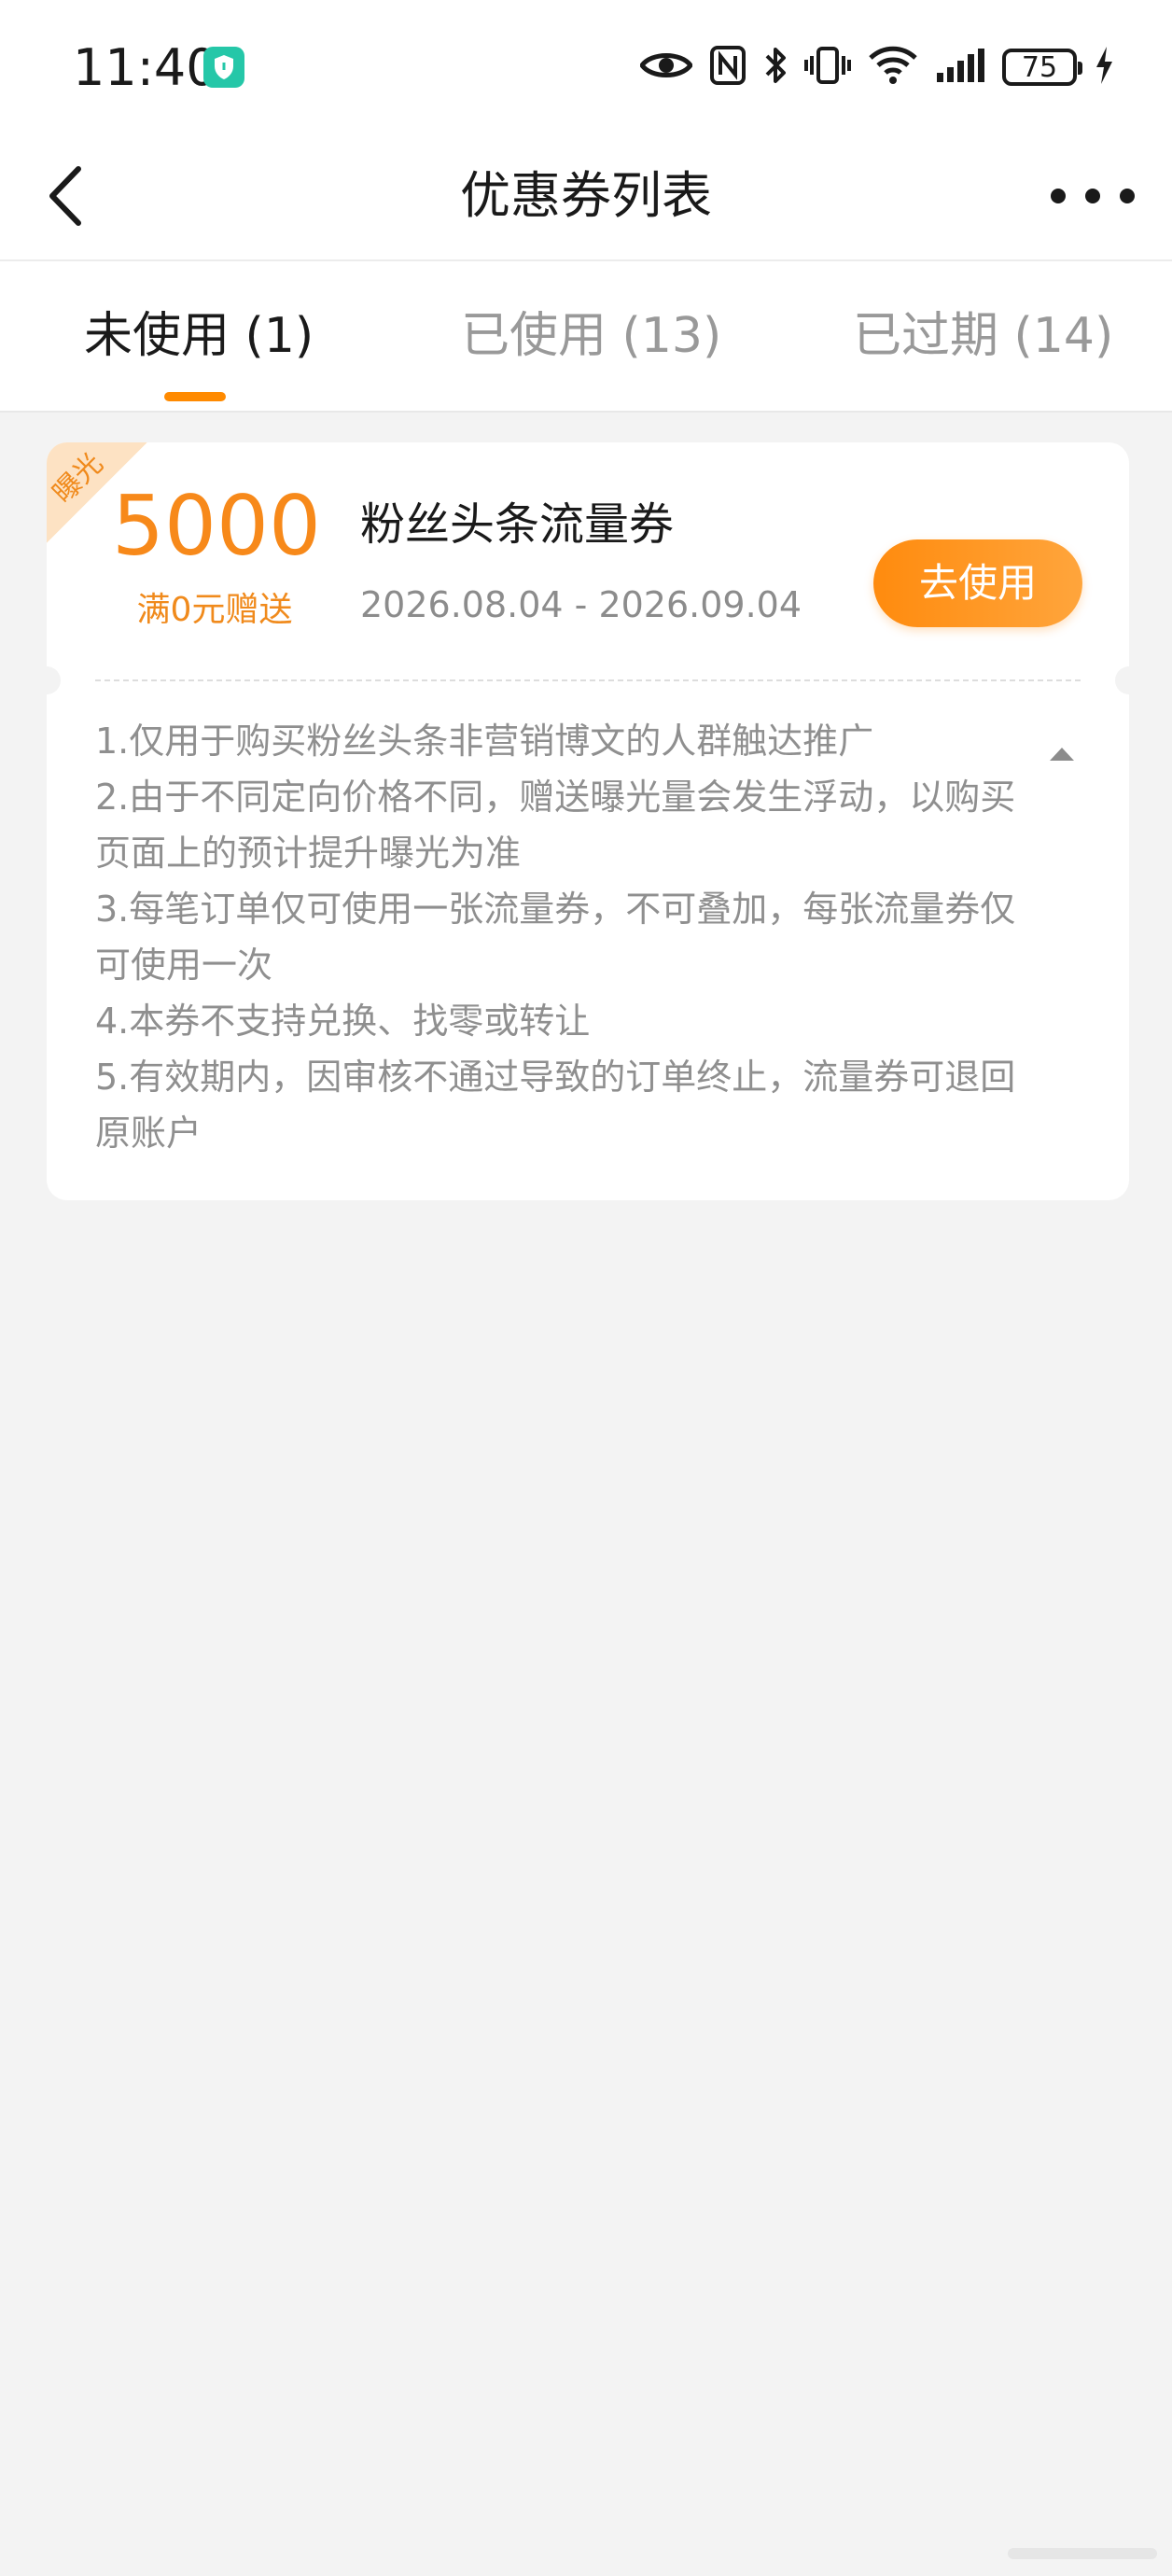 This screenshot has width=1172, height=2576. What do you see at coordinates (586, 65) in the screenshot?
I see `status-bar: 11:40 75` at bounding box center [586, 65].